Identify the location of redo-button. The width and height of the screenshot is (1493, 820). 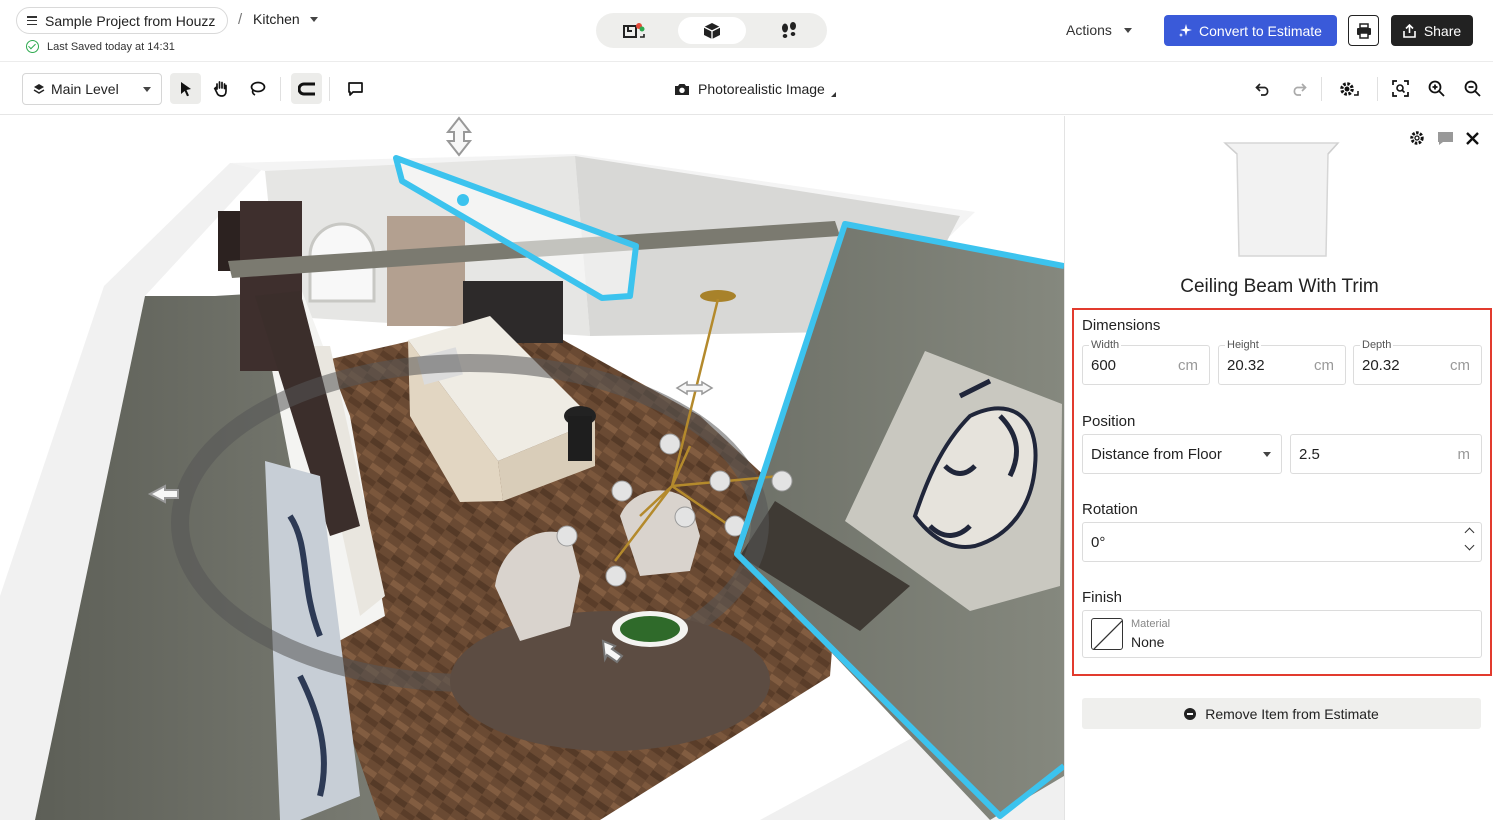
(1298, 88).